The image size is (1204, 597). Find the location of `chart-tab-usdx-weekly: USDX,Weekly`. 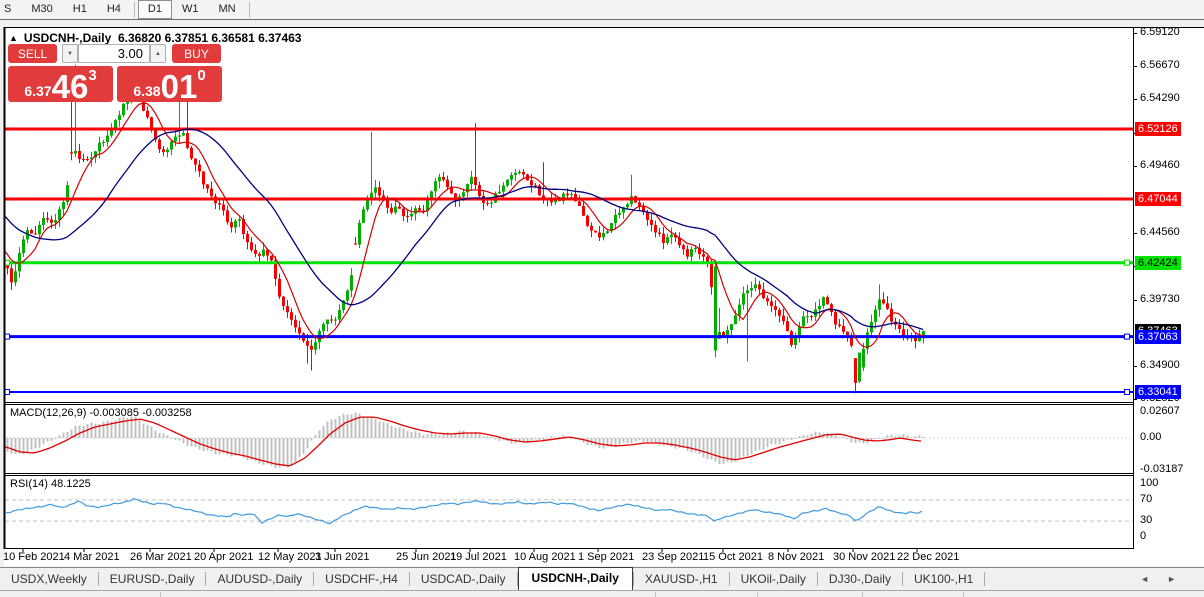

chart-tab-usdx-weekly: USDX,Weekly is located at coordinates (49, 579).